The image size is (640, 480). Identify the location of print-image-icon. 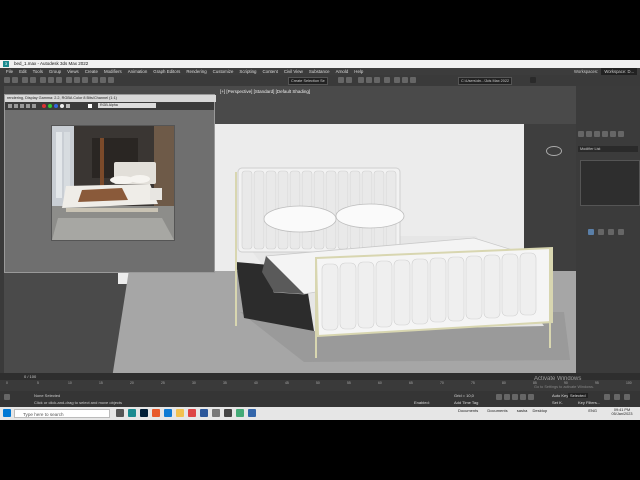
(28, 106).